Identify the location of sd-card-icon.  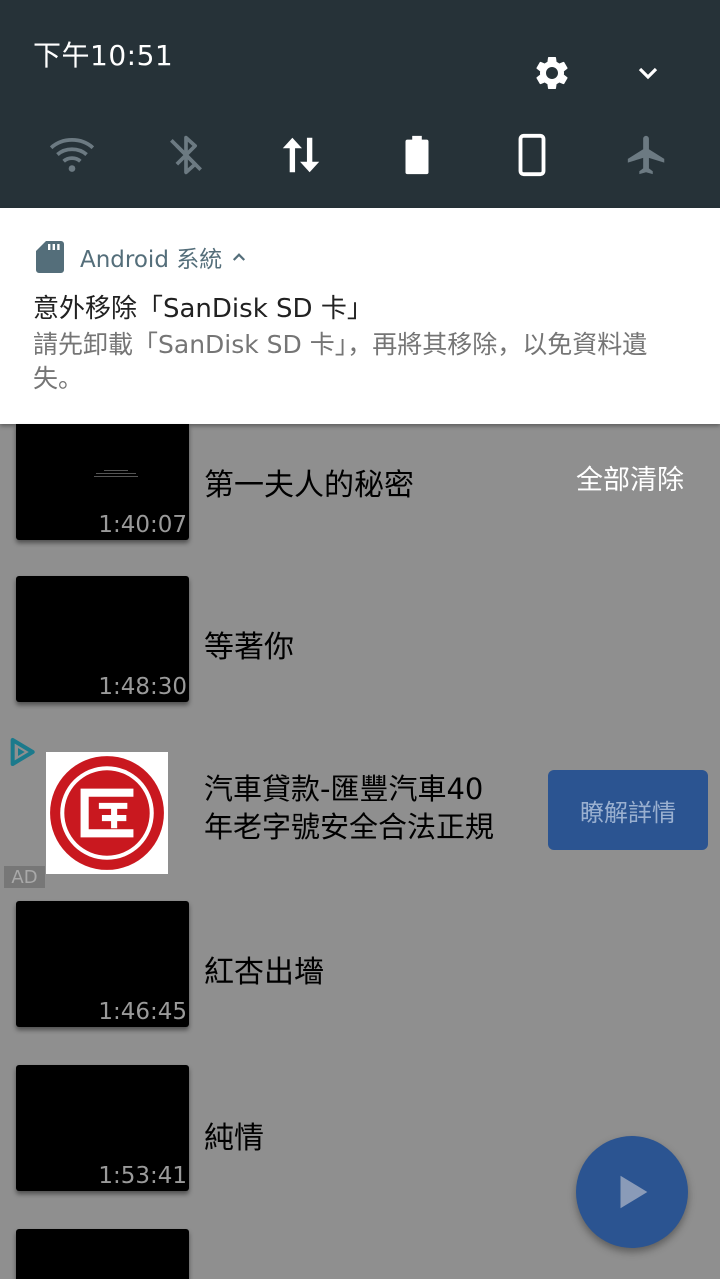
(50, 257).